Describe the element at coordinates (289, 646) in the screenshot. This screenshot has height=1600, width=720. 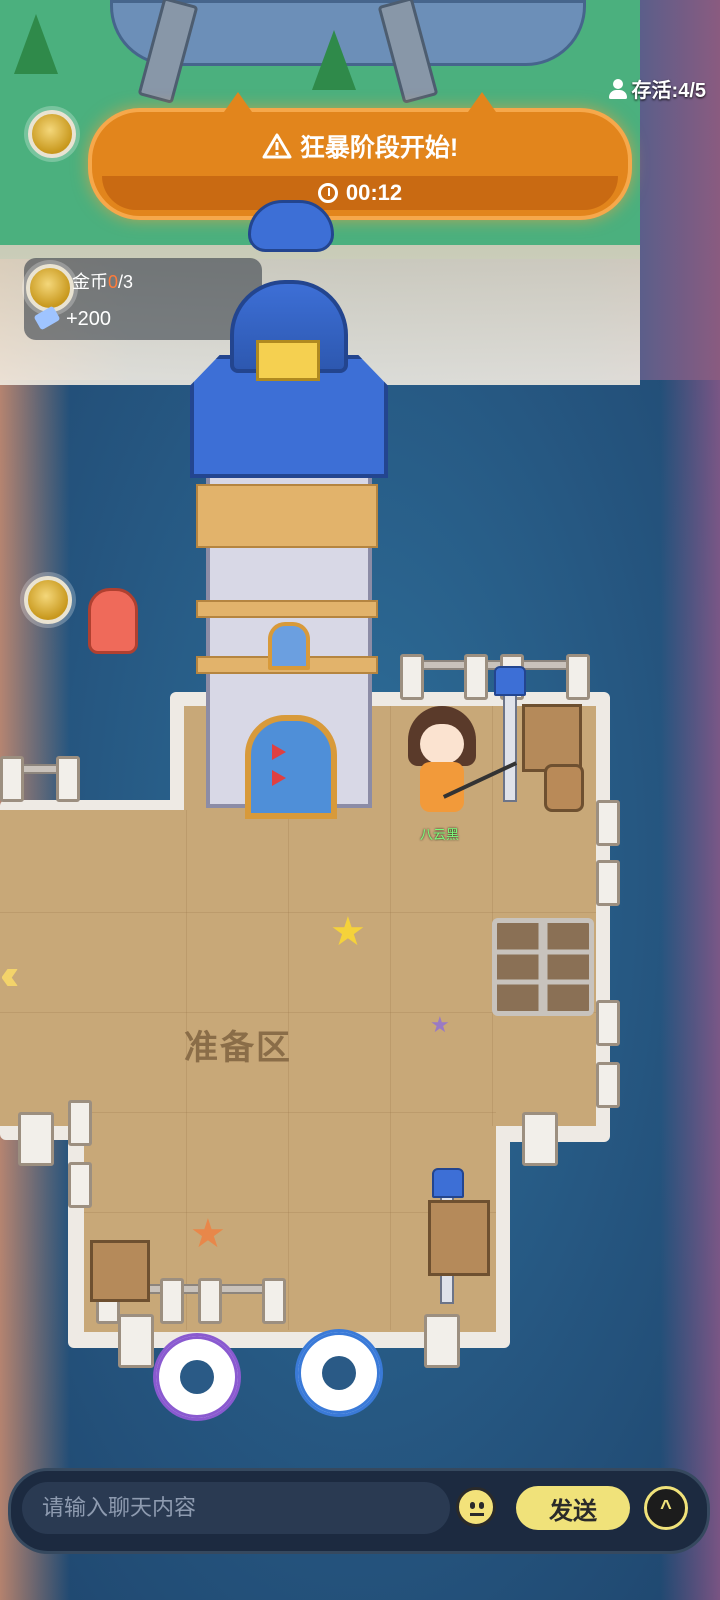
I see `lighthouse-window` at that location.